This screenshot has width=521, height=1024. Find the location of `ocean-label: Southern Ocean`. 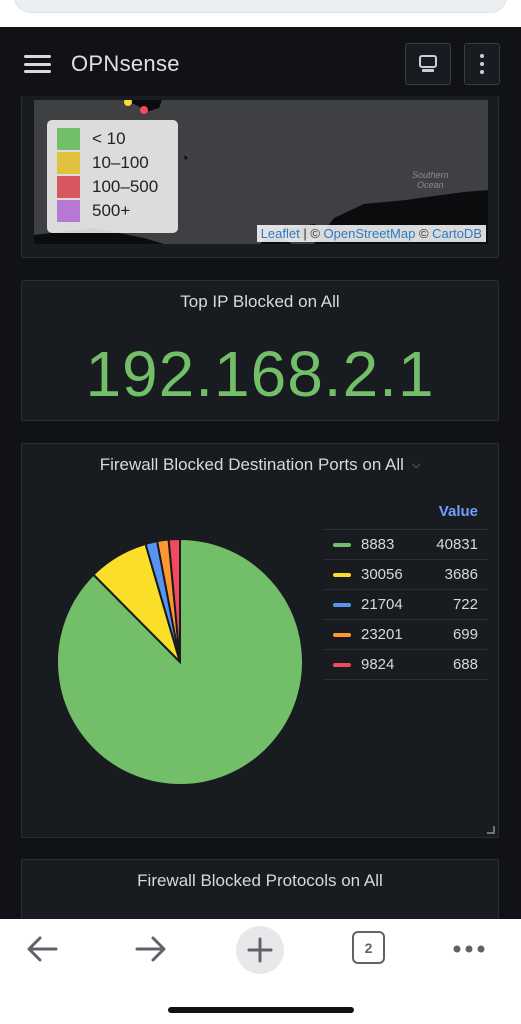

ocean-label: Southern Ocean is located at coordinates (430, 180).